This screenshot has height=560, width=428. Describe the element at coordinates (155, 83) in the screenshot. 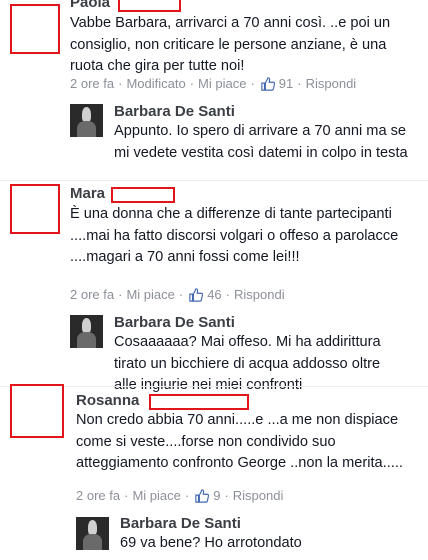

I see `edited-label: Modificato` at that location.